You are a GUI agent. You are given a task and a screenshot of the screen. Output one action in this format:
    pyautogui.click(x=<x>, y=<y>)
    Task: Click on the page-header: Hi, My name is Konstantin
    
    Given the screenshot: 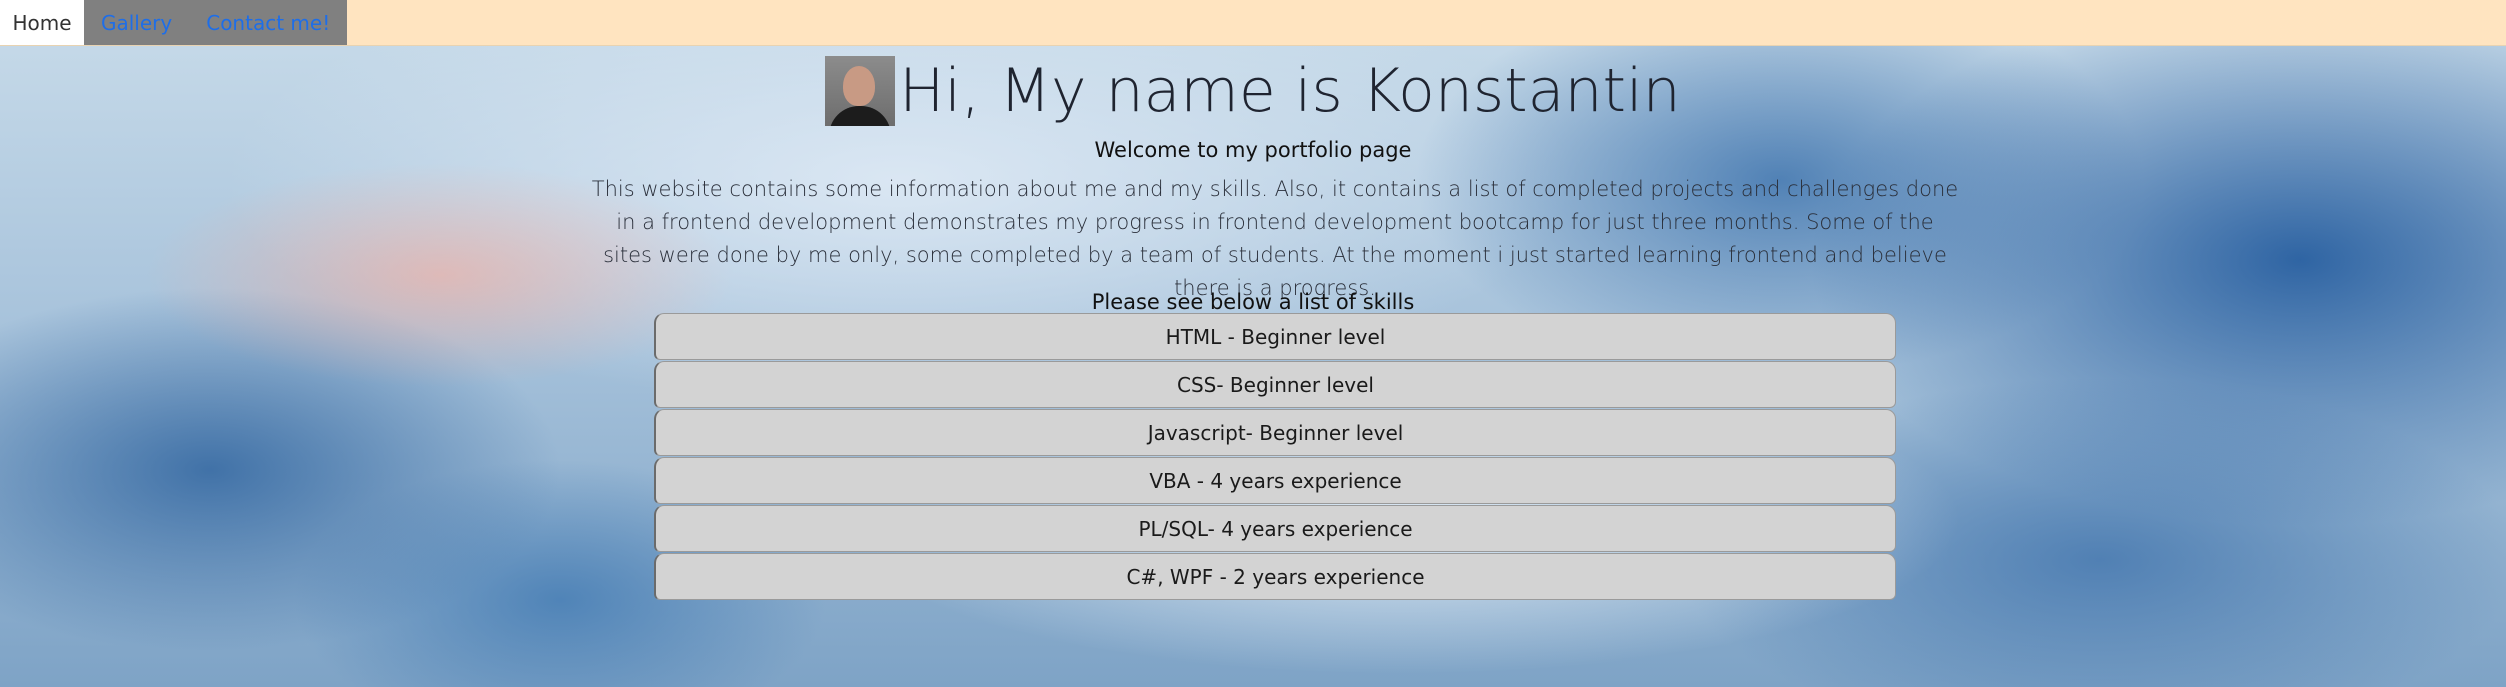 What is the action you would take?
    pyautogui.click(x=1253, y=91)
    